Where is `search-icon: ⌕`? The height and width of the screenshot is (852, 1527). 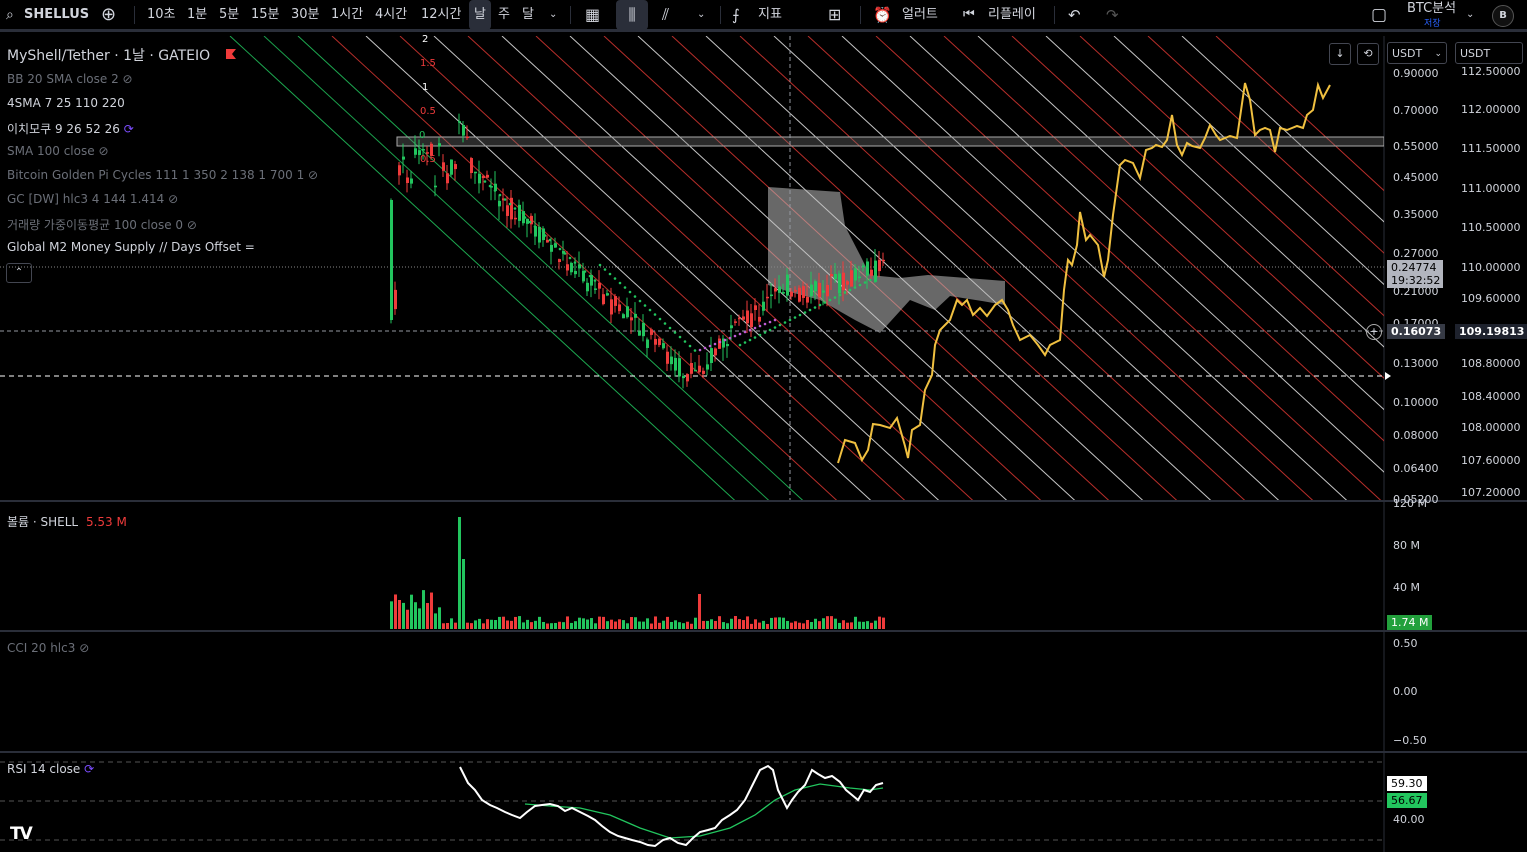
search-icon: ⌕ is located at coordinates (10, 15).